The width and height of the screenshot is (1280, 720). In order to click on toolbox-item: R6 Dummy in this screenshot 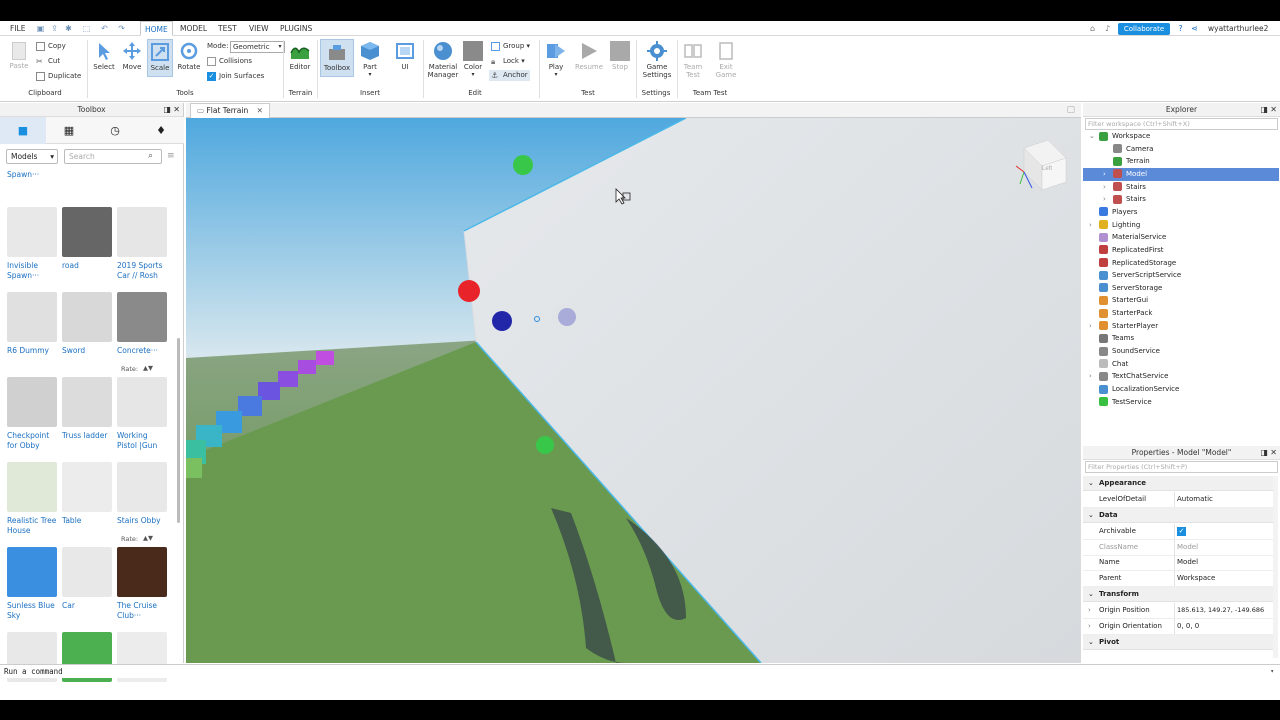, I will do `click(33, 324)`.